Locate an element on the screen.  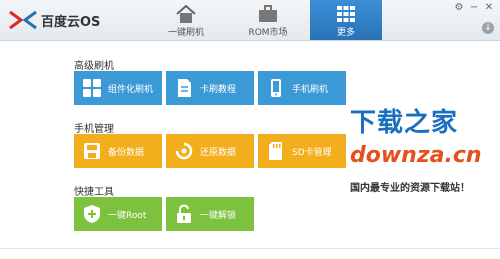
tile-label: 一键Root is located at coordinates (127, 215).